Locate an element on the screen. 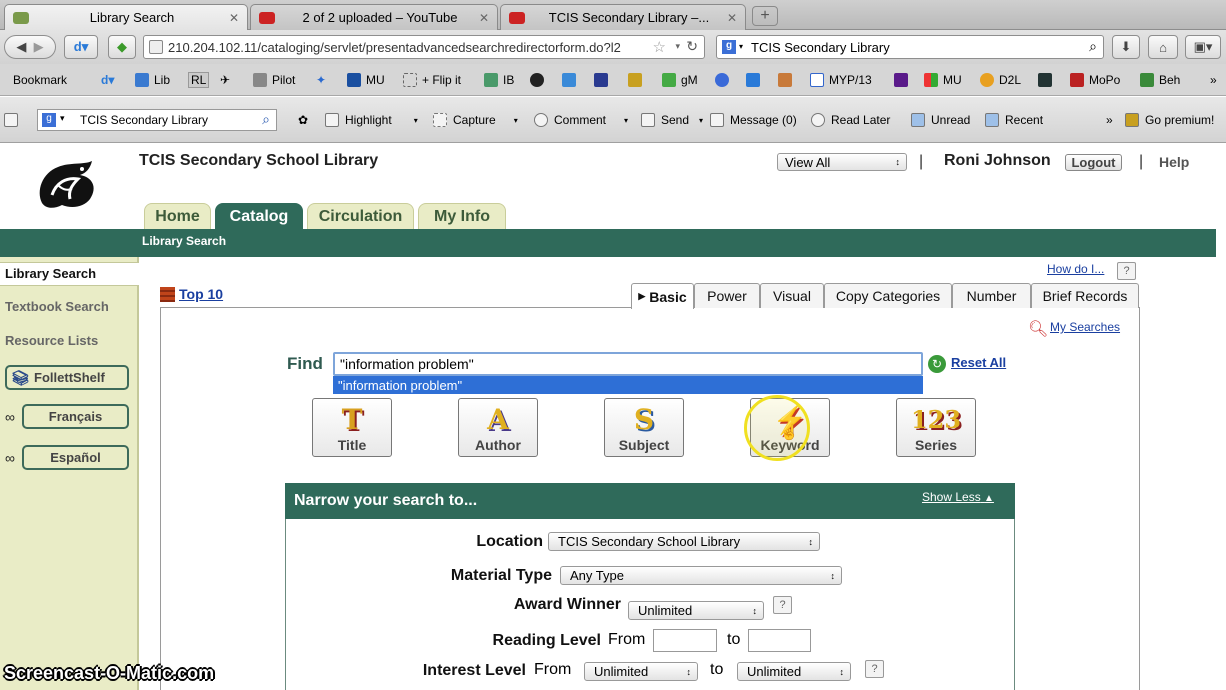 This screenshot has height=690, width=1226. tab-brief-records: Brief Records is located at coordinates (1085, 295).